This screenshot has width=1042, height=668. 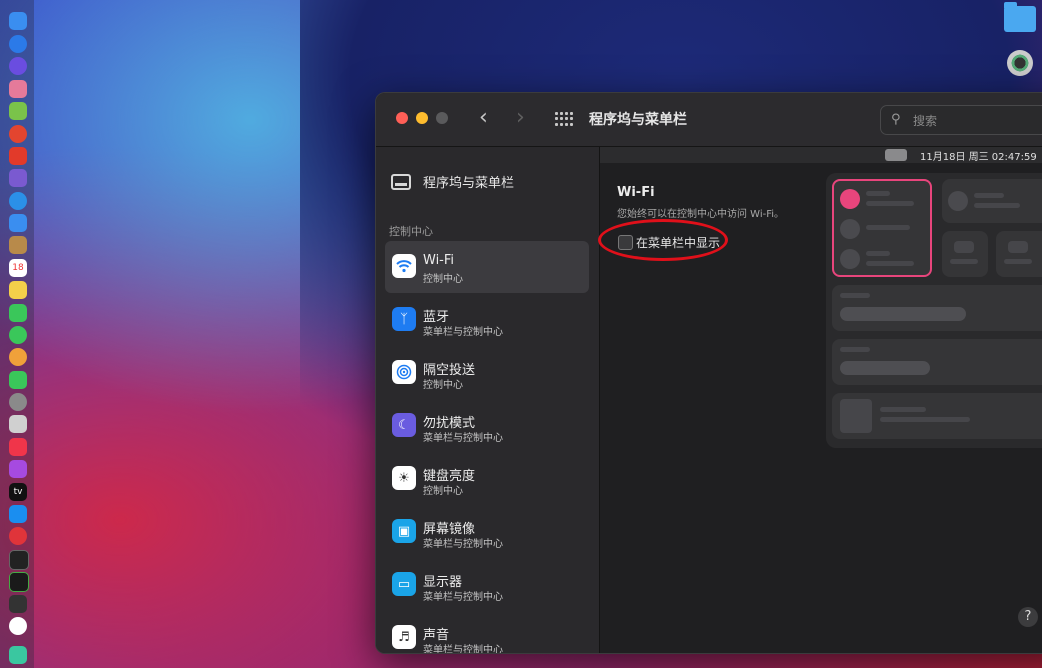 What do you see at coordinates (487, 532) in the screenshot?
I see `sidebar-item-screen-mirroring: ▣ 屏幕镜像 菜单栏与控制中心` at bounding box center [487, 532].